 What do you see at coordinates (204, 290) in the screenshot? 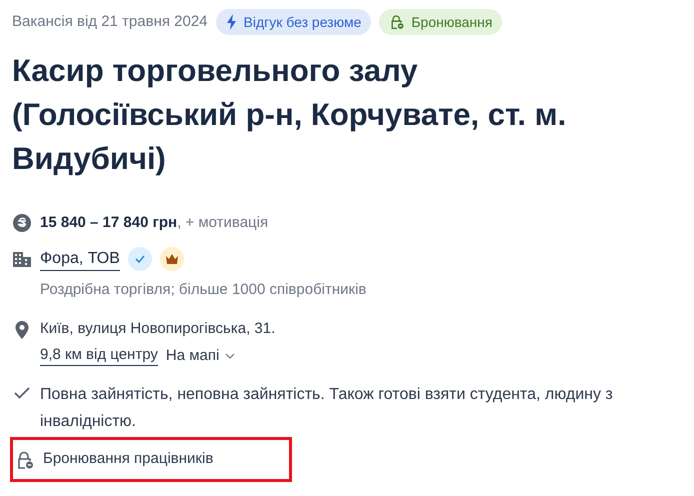
I see `company-description: Роздрібна торгівля; більше 1000 співробітників` at bounding box center [204, 290].